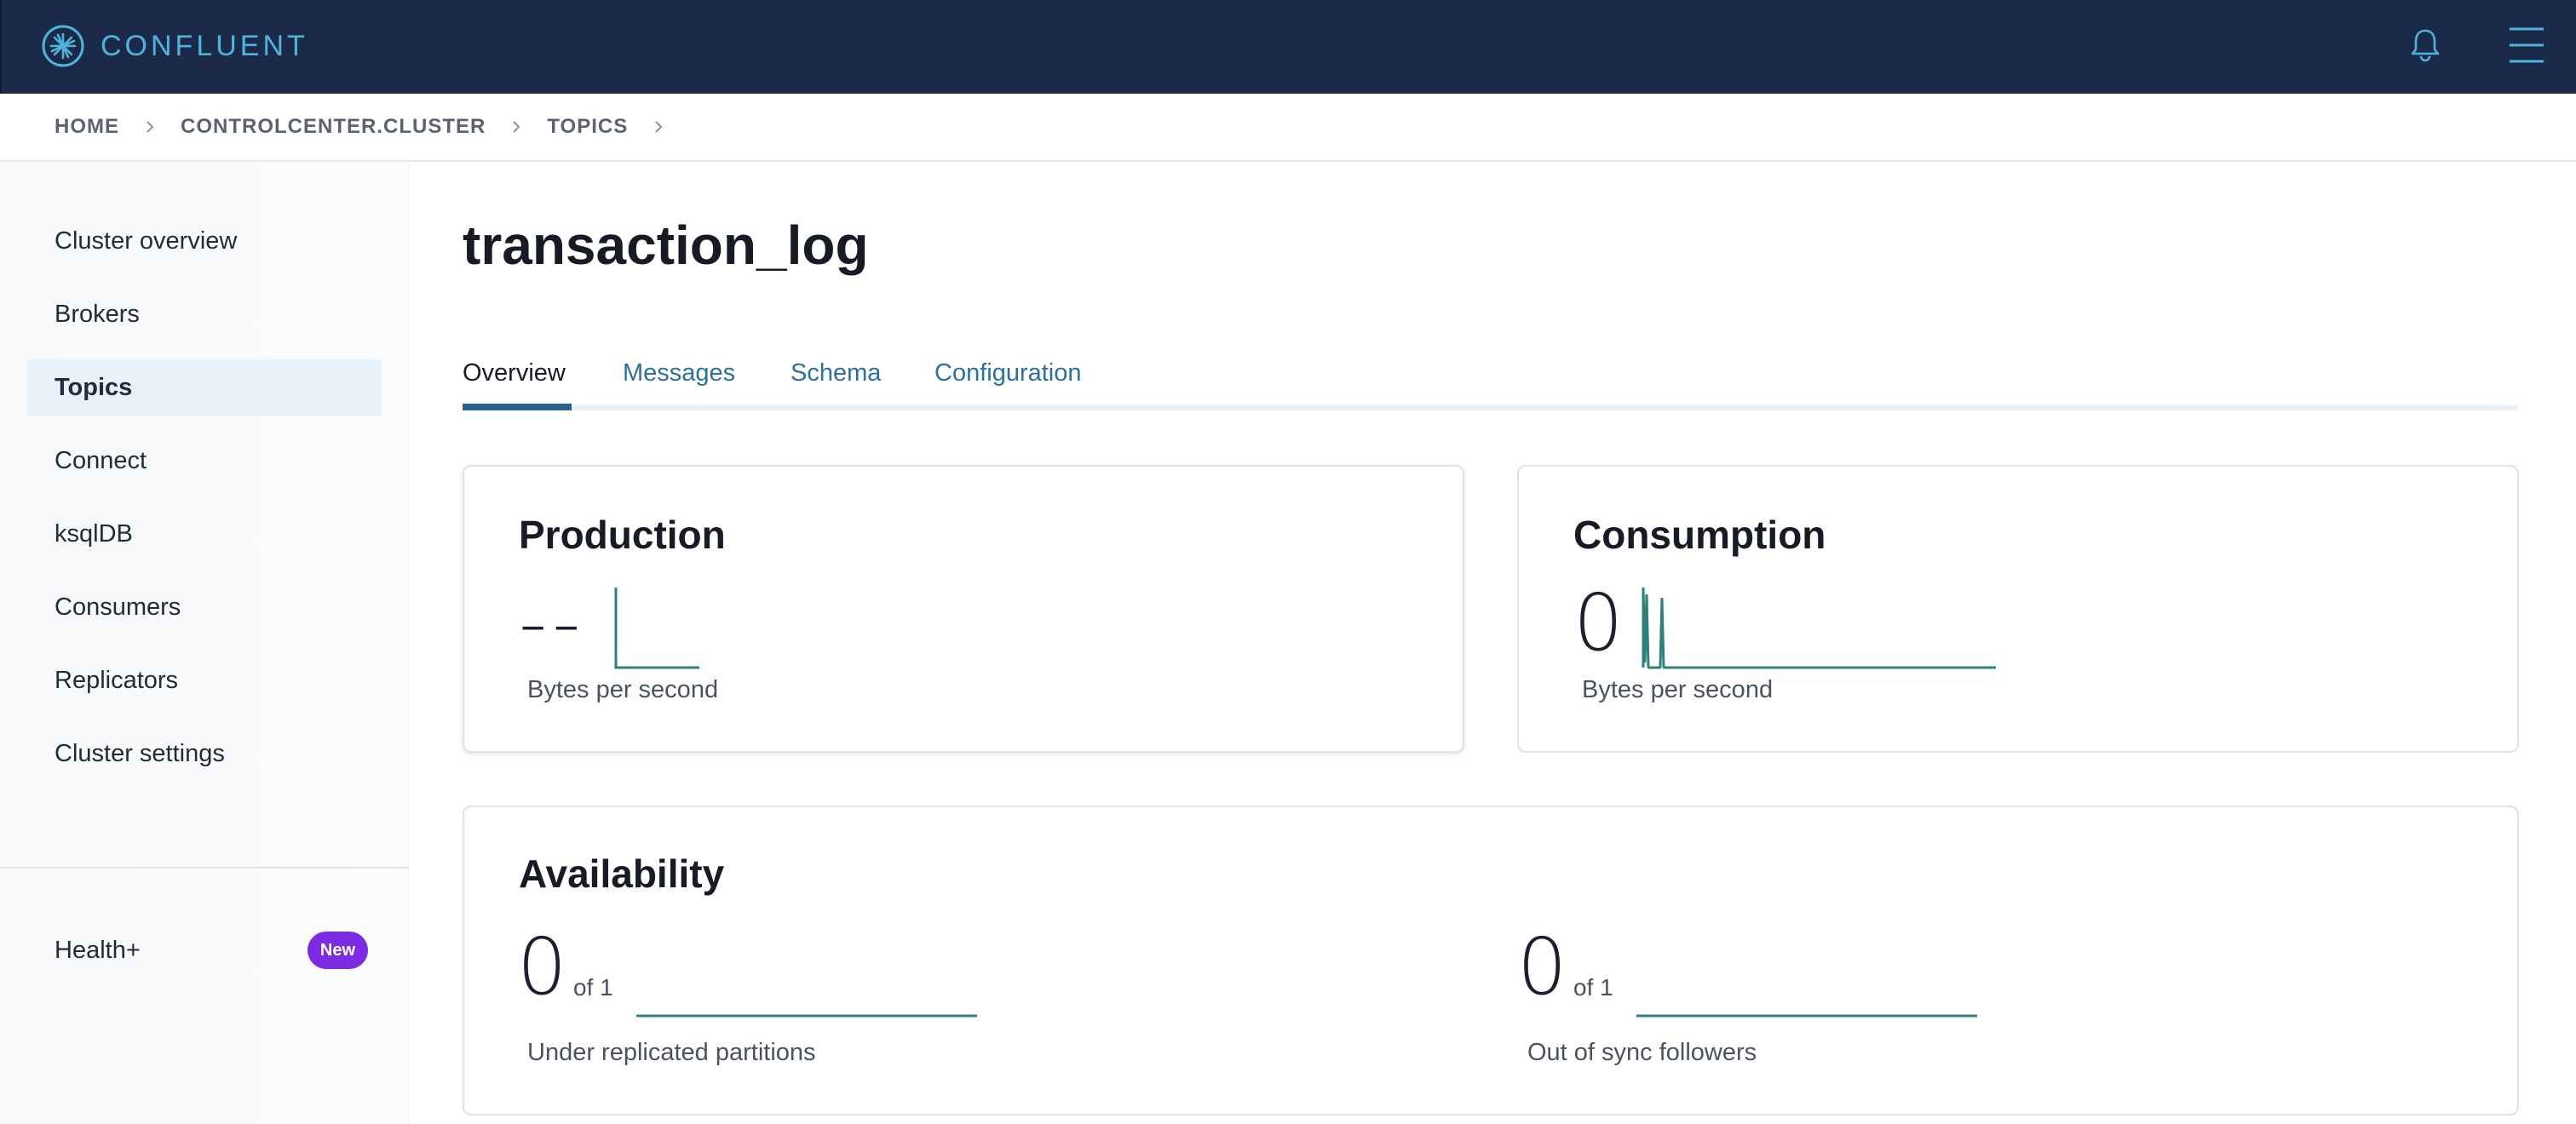  What do you see at coordinates (1593, 988) in the screenshot?
I see `out-of-sync-total: of 1` at bounding box center [1593, 988].